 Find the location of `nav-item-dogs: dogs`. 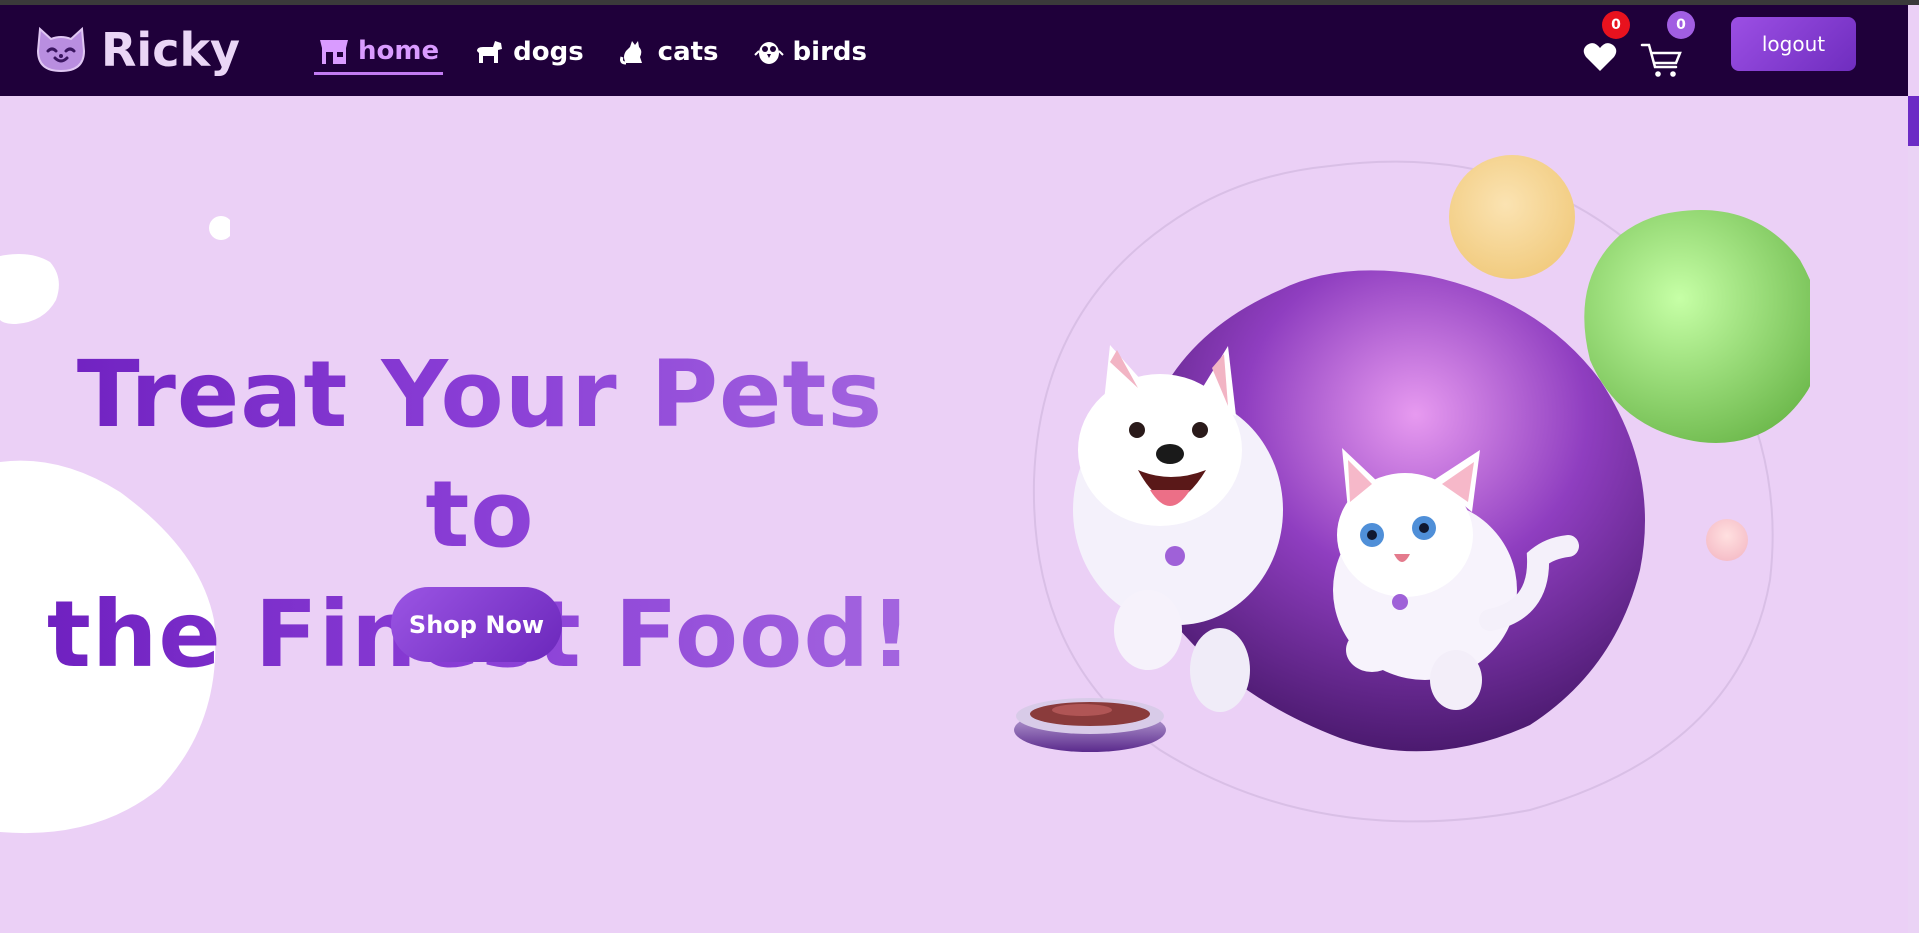

nav-item-dogs: dogs is located at coordinates (528, 52).